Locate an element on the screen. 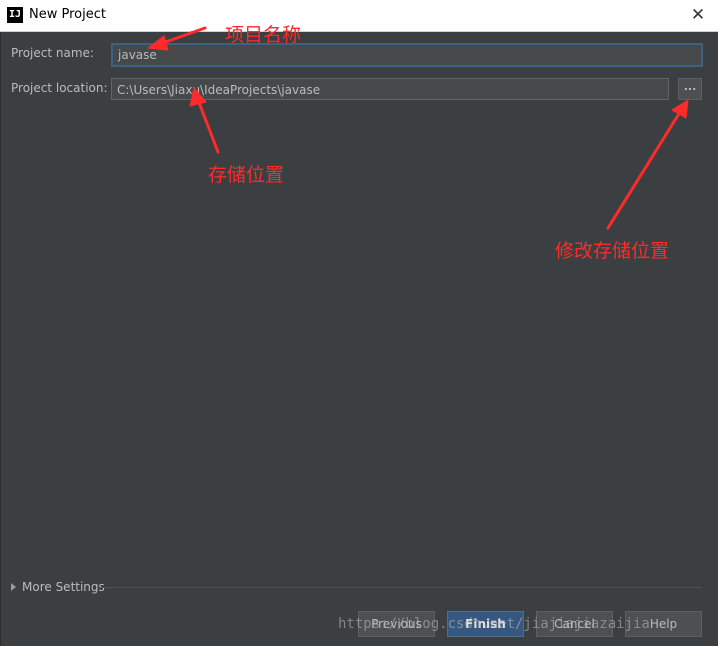 Image resolution: width=718 pixels, height=646 pixels. finish-button: Finish is located at coordinates (485, 624).